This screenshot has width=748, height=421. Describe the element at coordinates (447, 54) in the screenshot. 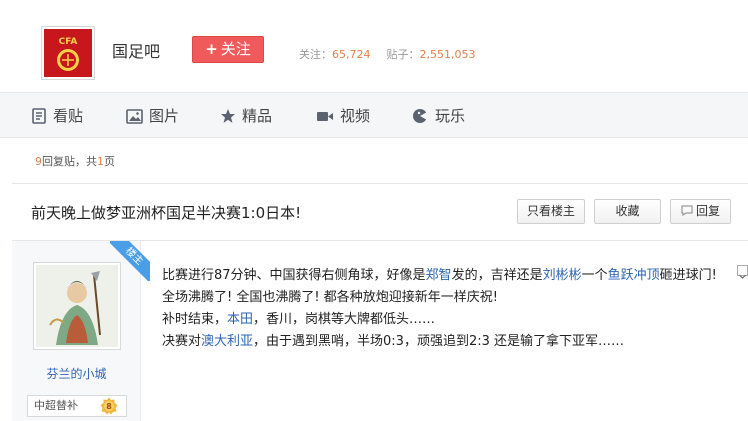

I see `post-count: 2,551,053` at that location.